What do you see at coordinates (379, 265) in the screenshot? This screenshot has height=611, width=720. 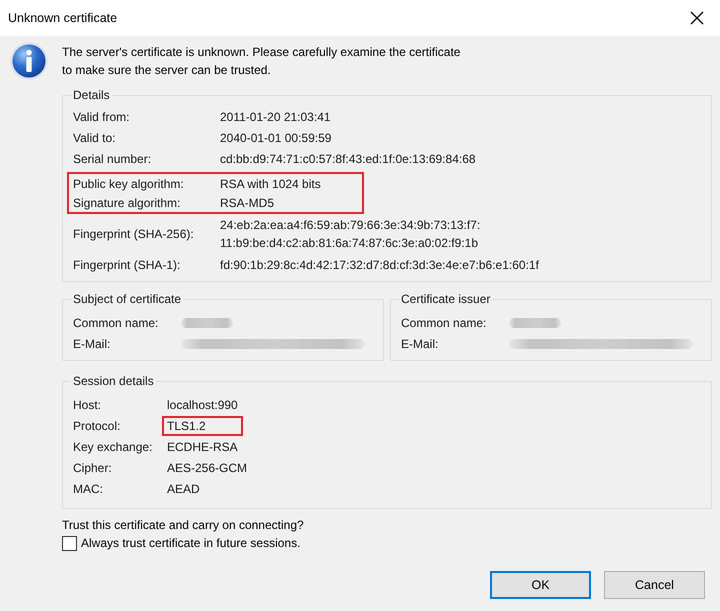 I see `field-value: fd:90:1b:29:8c:4d:42:17:32:d7:8d:cf:3d:3e:4e:e7:b6:e1:60:1f` at bounding box center [379, 265].